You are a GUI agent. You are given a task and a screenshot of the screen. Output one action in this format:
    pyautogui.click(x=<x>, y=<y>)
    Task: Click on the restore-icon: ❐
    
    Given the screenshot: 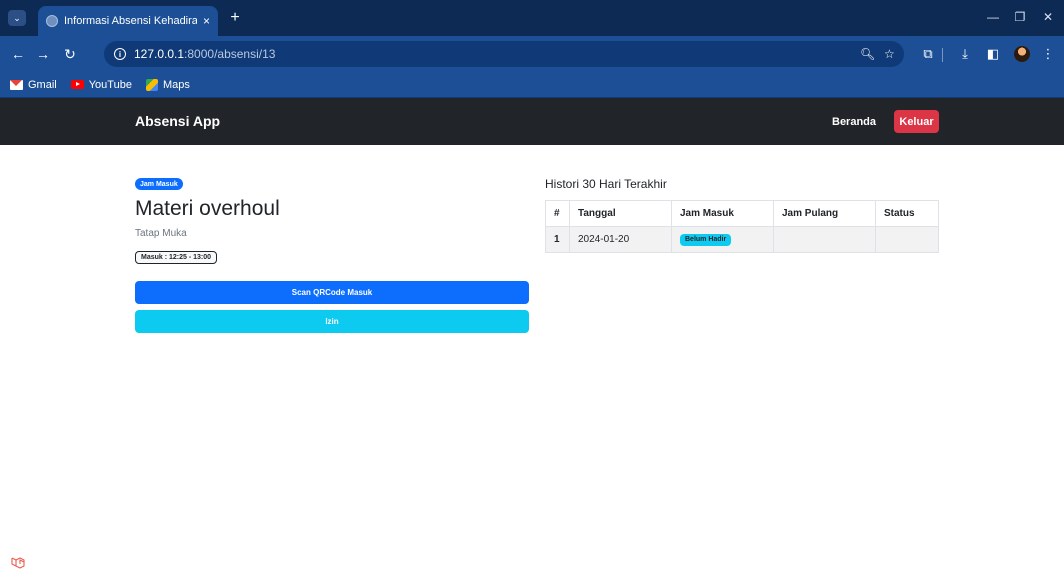 What is the action you would take?
    pyautogui.click(x=1020, y=17)
    